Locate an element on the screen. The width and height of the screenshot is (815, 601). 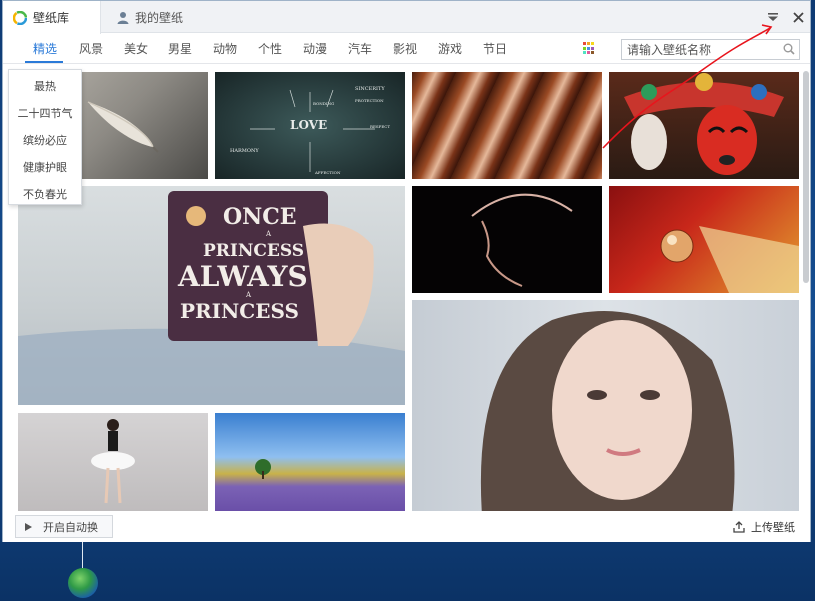
play-icon is located at coordinates (28, 527).